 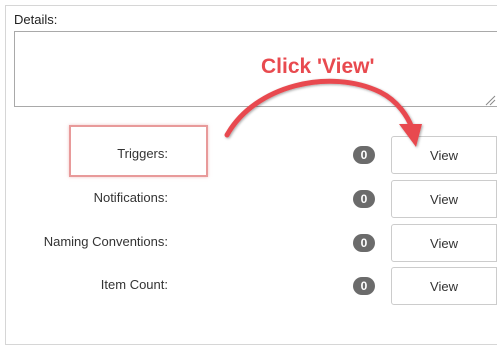 What do you see at coordinates (105, 241) in the screenshot?
I see `naming-conventions-label: Naming Conventions:` at bounding box center [105, 241].